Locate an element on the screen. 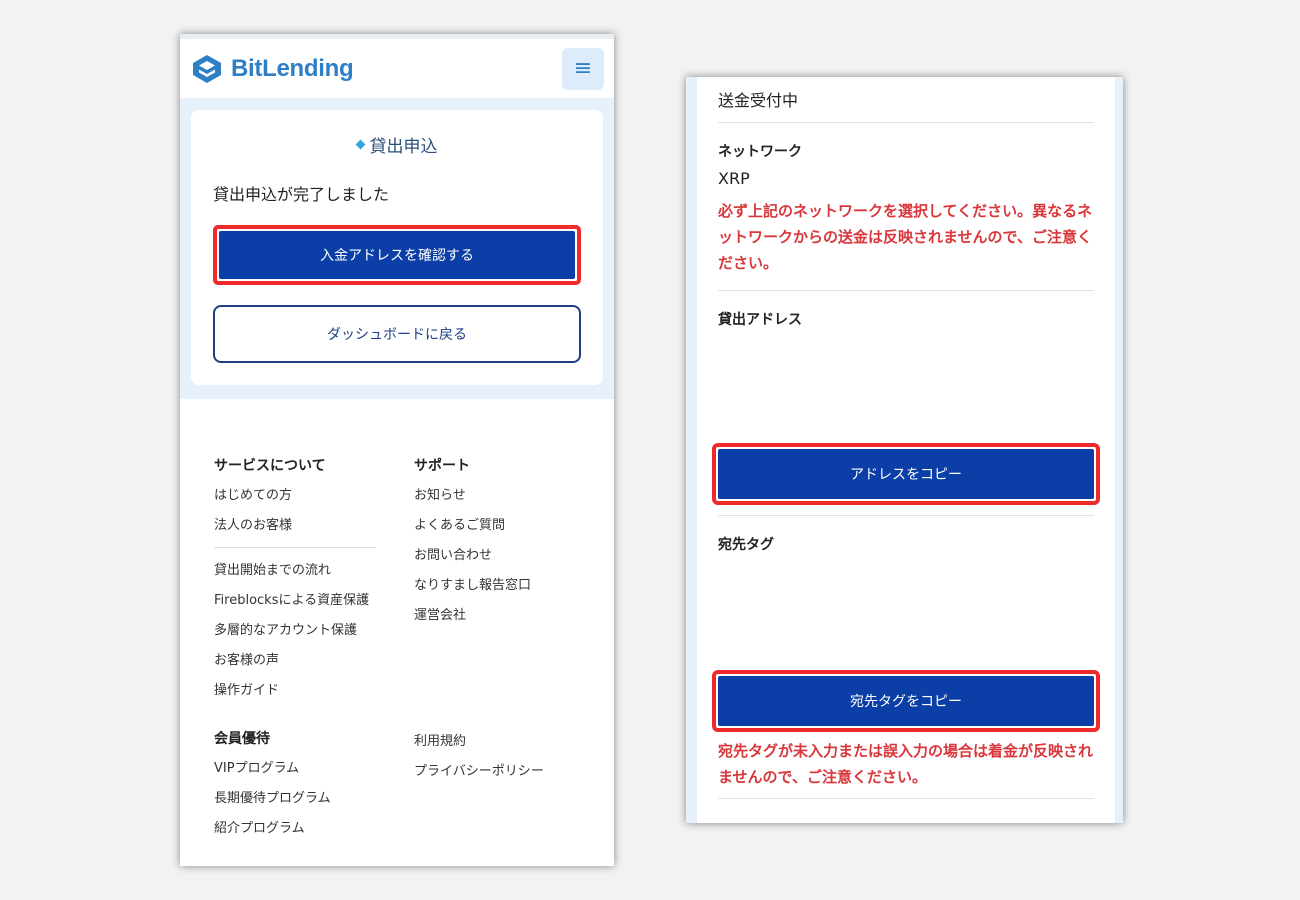 The image size is (1300, 900). panel-wrapper: 貸出申込 貸出申込が完了しました 入金アドレスを確認する ダッシュボードに戻る is located at coordinates (397, 248).